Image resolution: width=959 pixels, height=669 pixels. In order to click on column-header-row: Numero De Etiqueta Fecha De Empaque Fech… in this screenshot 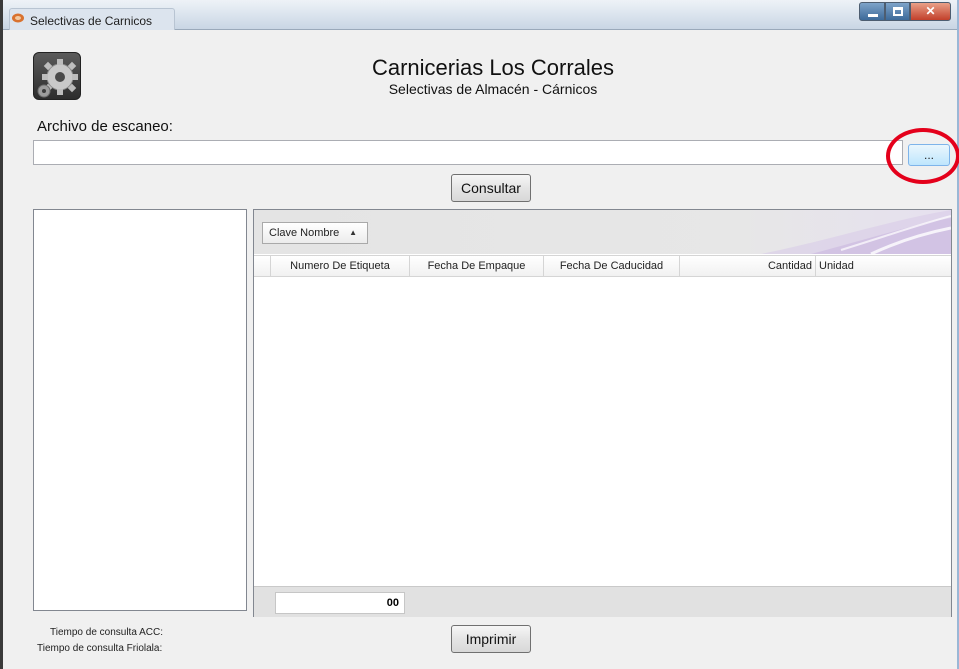, I will do `click(602, 266)`.